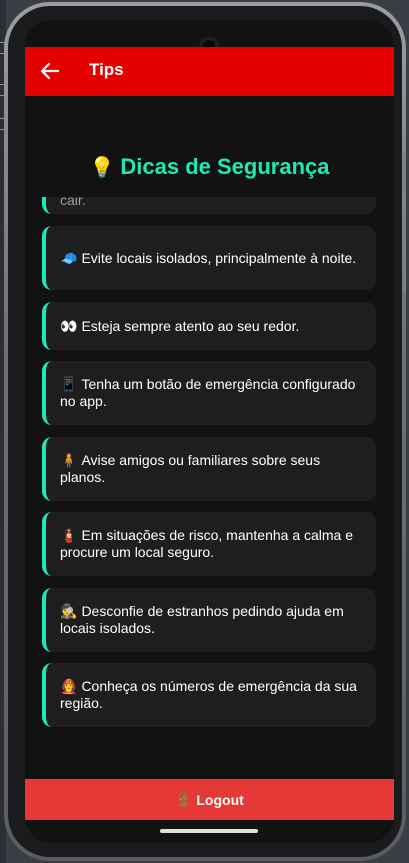  Describe the element at coordinates (404, 257) in the screenshot. I see `power-button` at that location.